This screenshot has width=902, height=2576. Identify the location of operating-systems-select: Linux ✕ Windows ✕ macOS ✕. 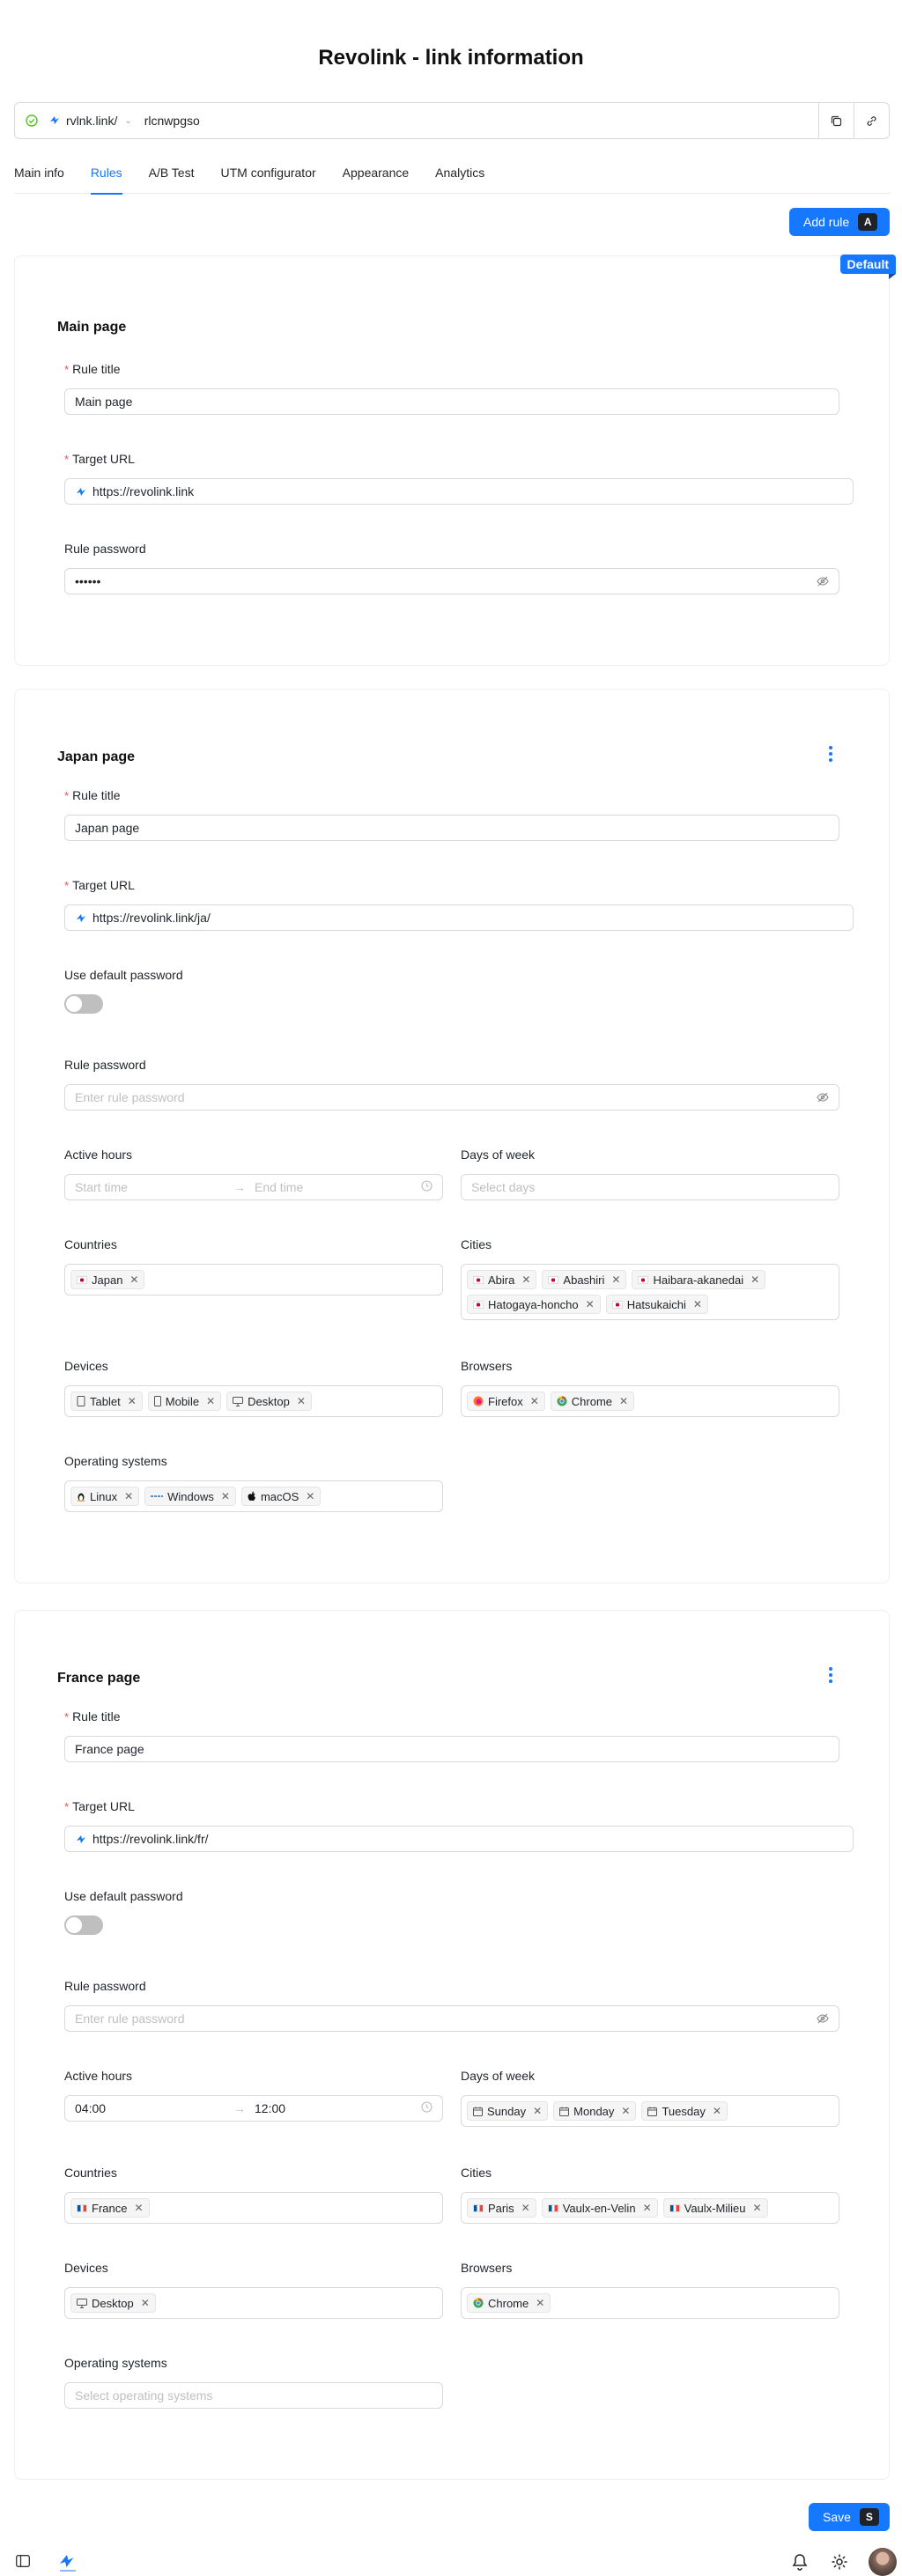
(254, 1496).